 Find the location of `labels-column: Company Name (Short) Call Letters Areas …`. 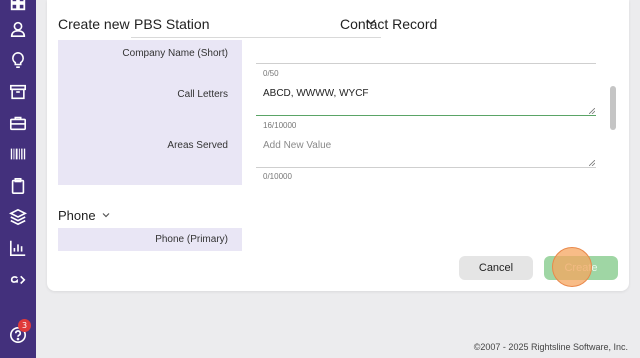

labels-column: Company Name (Short) Call Letters Areas … is located at coordinates (150, 112).